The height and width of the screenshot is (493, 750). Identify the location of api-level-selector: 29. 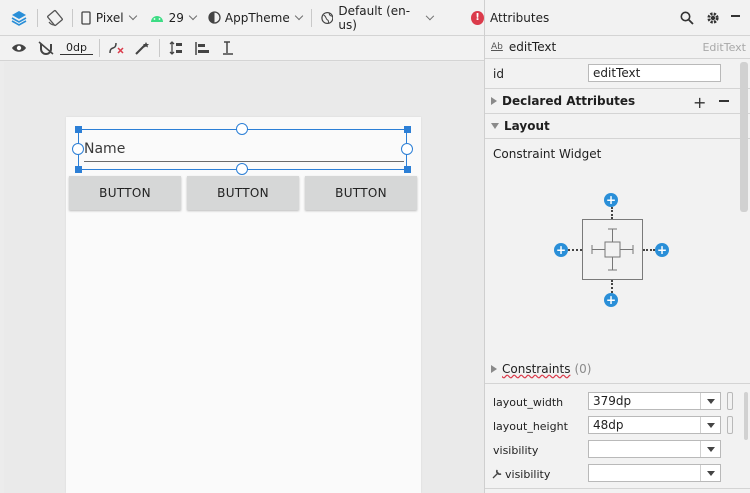
(174, 17).